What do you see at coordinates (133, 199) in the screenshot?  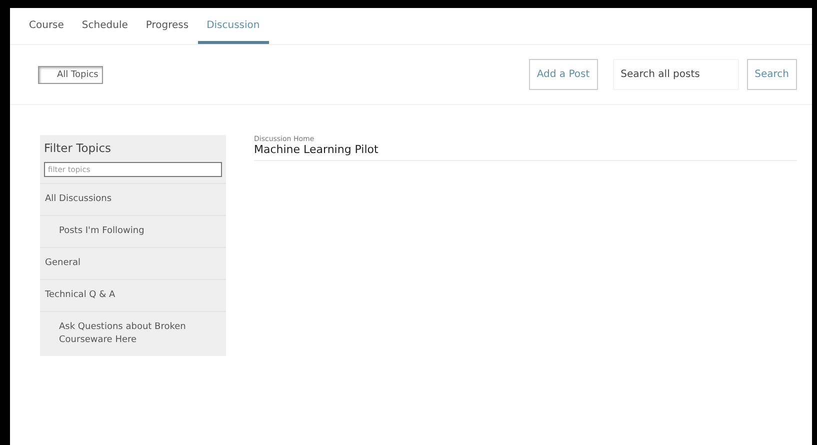 I see `topic-item: All Discussions` at bounding box center [133, 199].